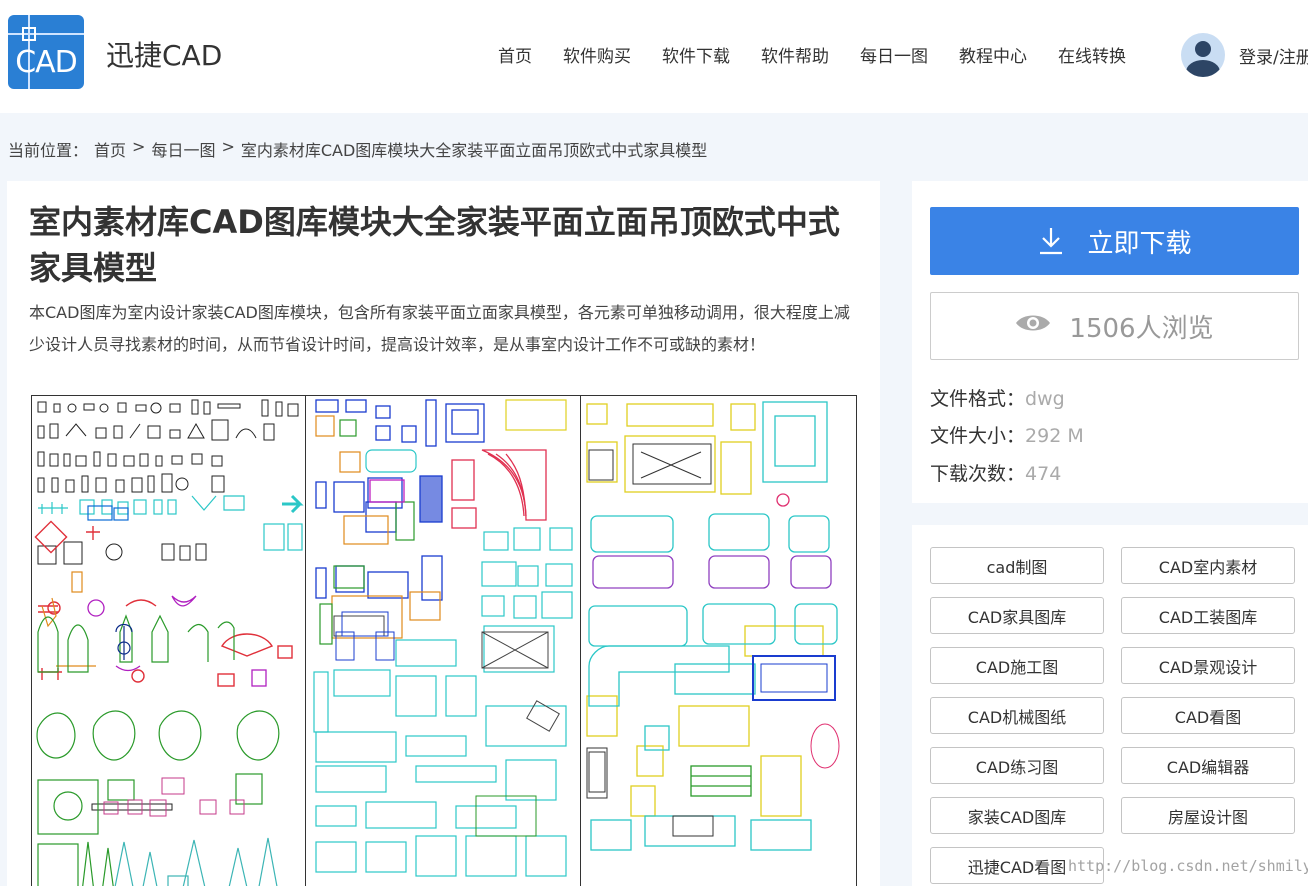  Describe the element at coordinates (1208, 815) in the screenshot. I see `tag-link: 房屋设计图` at that location.